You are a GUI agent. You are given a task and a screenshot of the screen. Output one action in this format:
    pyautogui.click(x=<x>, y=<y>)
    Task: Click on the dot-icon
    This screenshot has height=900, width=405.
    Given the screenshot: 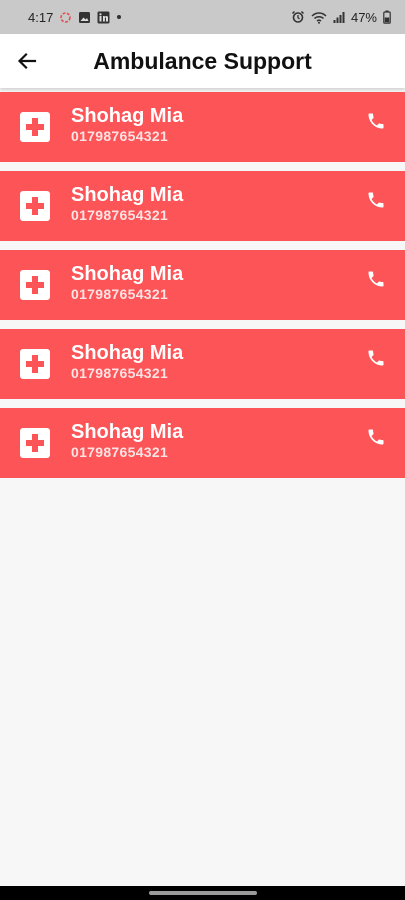 What is the action you would take?
    pyautogui.click(x=119, y=17)
    